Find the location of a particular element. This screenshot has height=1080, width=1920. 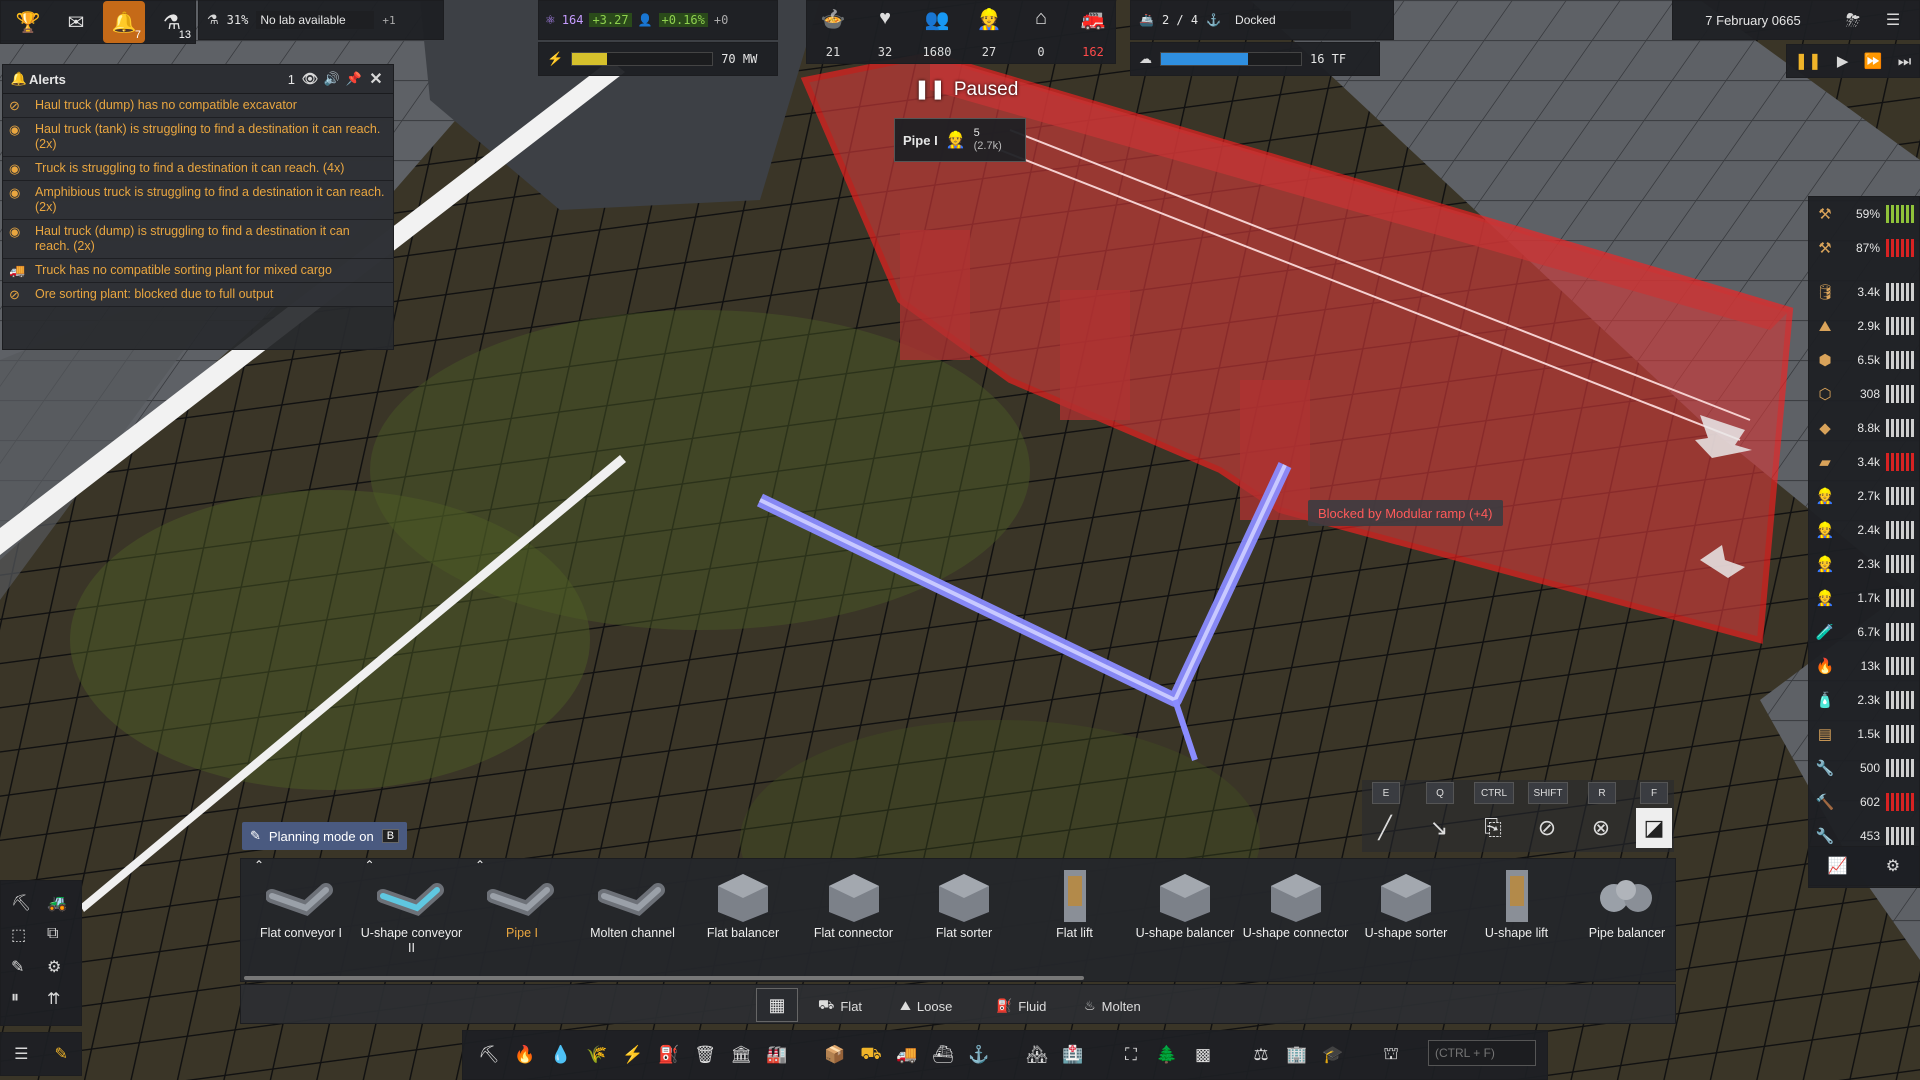

research-button: ⚗ 13 is located at coordinates (172, 22).